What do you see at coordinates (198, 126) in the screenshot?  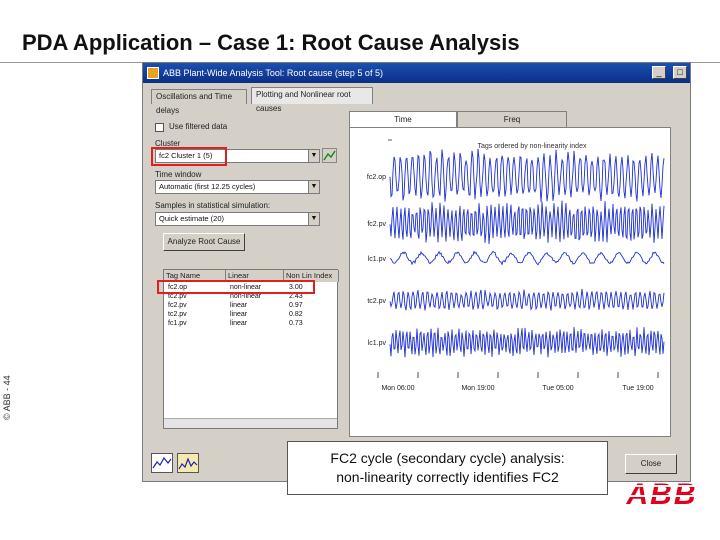 I see `use-filtered-label: Use filtered data` at bounding box center [198, 126].